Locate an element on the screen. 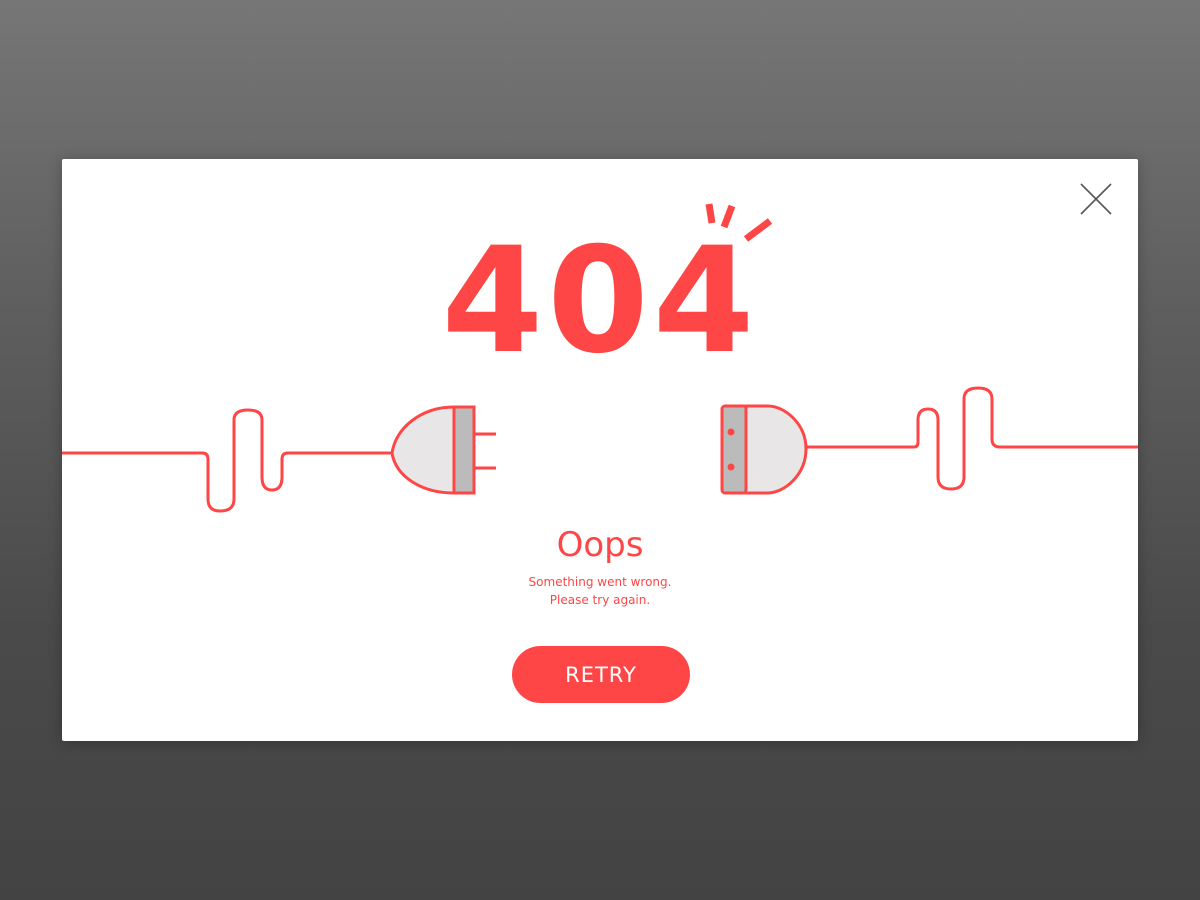 The width and height of the screenshot is (1200, 900). unplugged-cable-illustration is located at coordinates (600, 449).